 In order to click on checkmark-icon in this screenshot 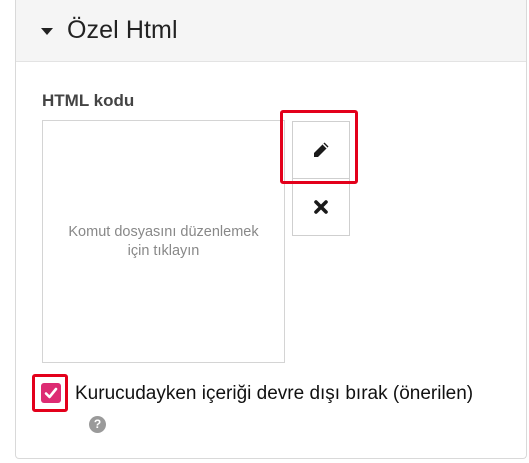, I will do `click(51, 393)`.